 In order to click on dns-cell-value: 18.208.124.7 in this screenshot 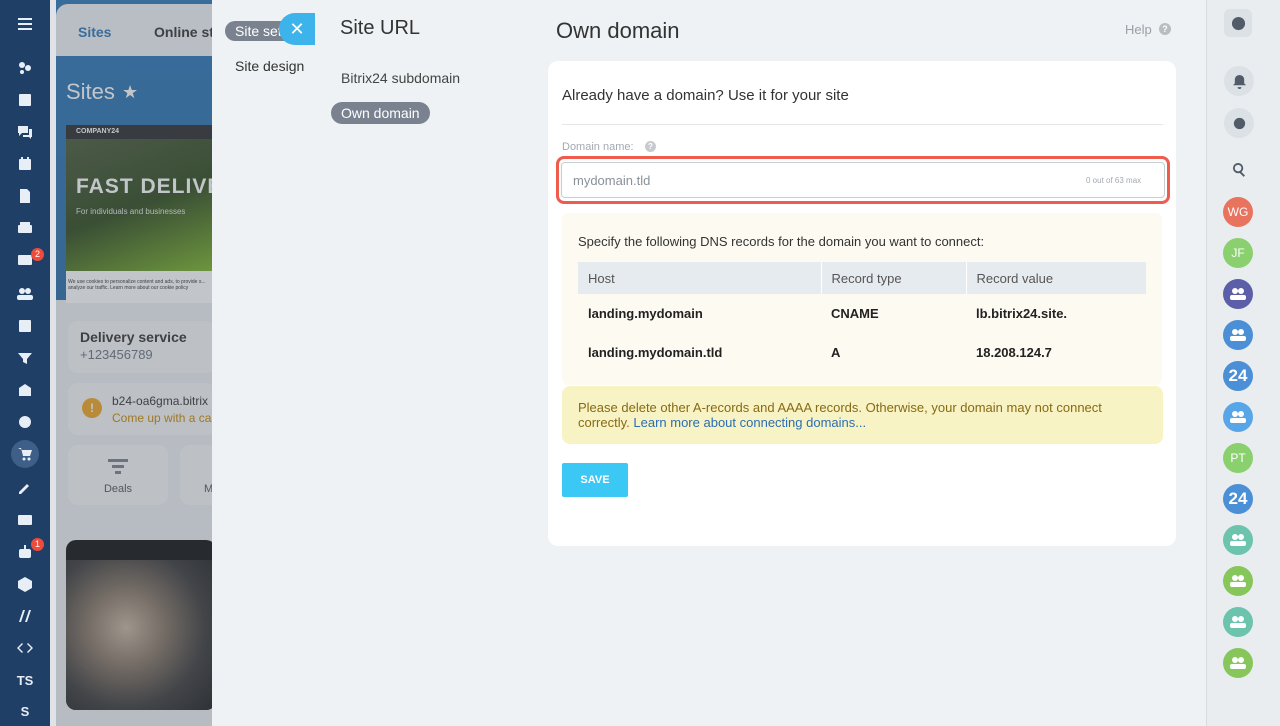, I will do `click(1014, 352)`.